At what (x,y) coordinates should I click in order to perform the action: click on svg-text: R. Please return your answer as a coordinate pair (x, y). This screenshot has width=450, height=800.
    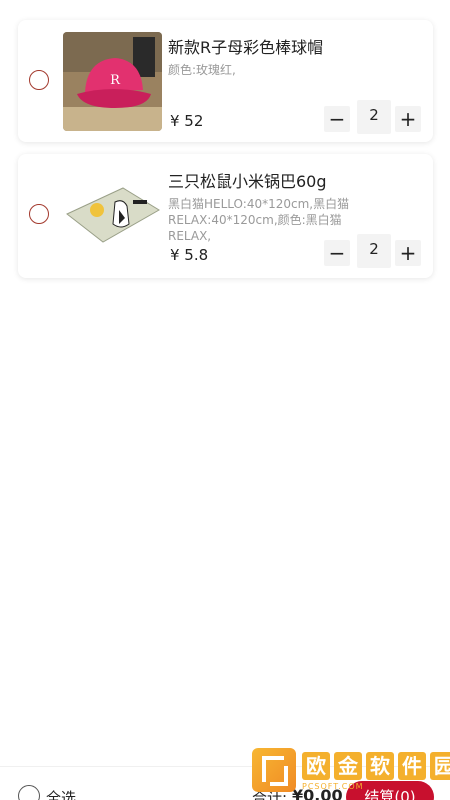
    Looking at the image, I should click on (115, 80).